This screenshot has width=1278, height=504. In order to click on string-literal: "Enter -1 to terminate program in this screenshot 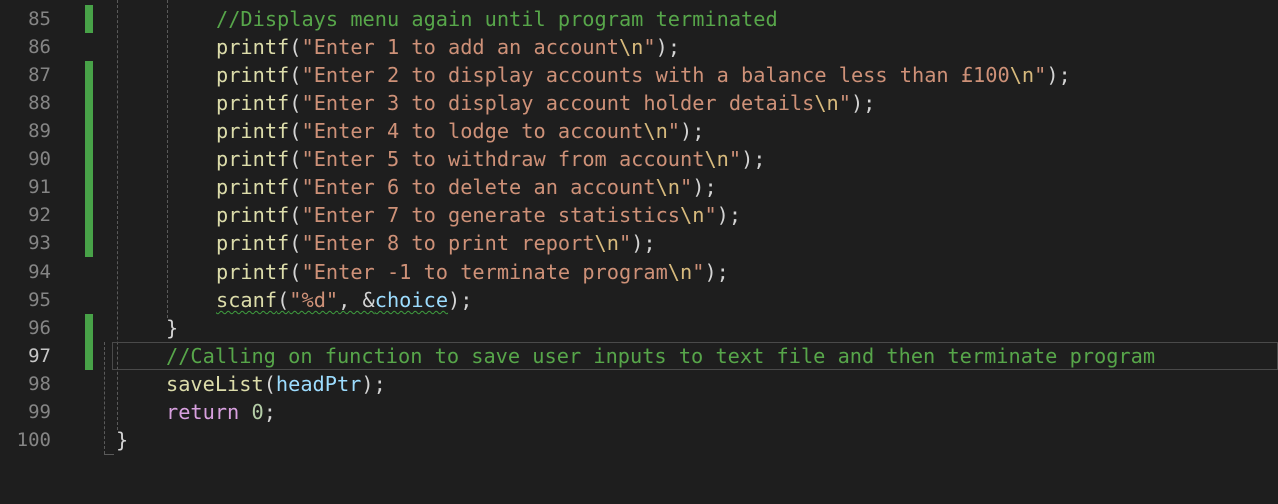, I will do `click(484, 272)`.